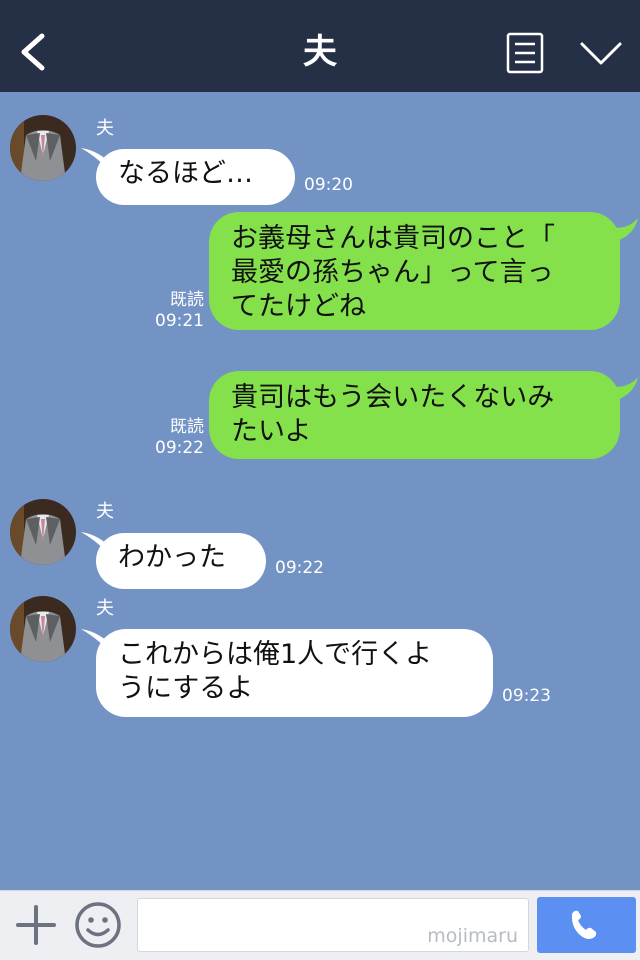 This screenshot has width=640, height=960. What do you see at coordinates (333, 925) in the screenshot?
I see `message-input-box: mojimaru` at bounding box center [333, 925].